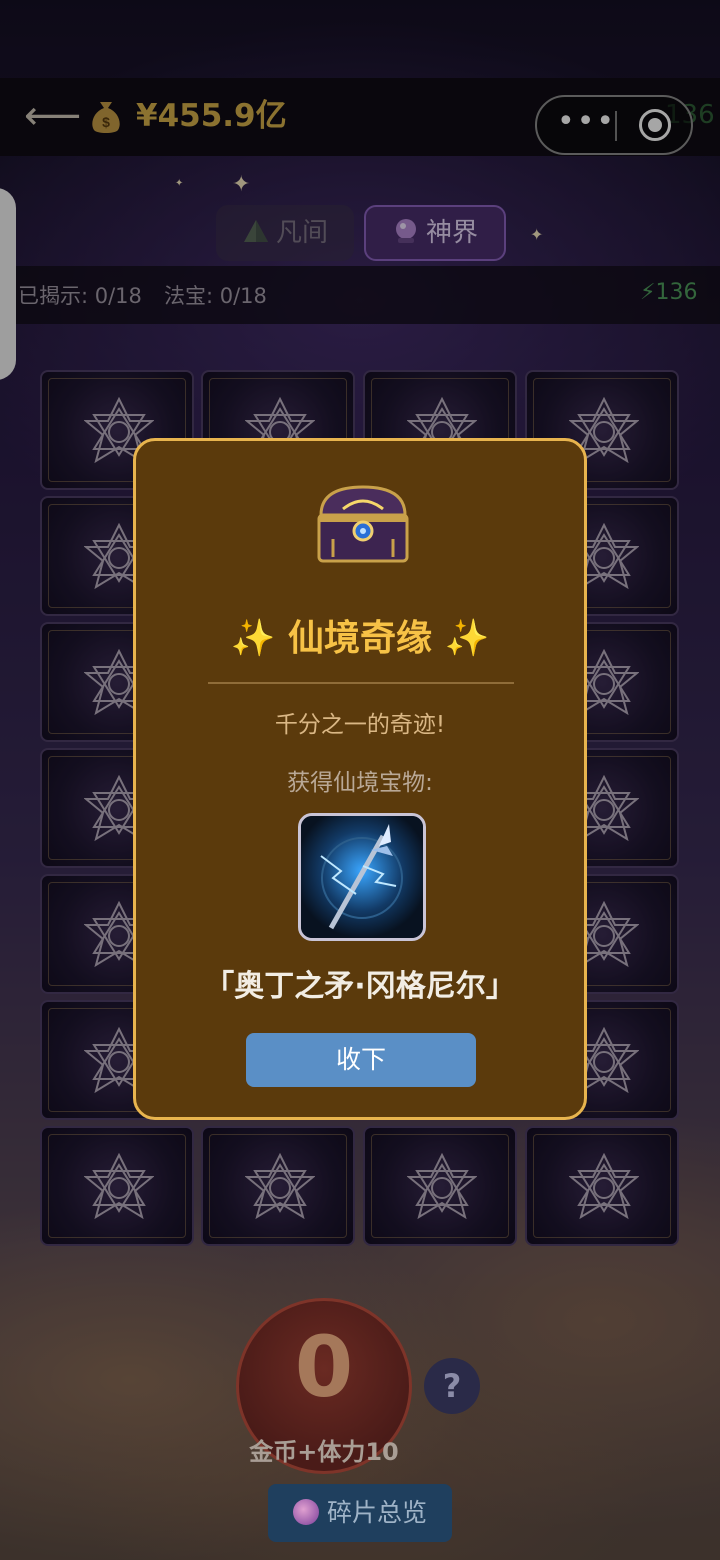  Describe the element at coordinates (360, 638) in the screenshot. I see `modal-title: ✨ 仙境奇缘 ✨` at that location.